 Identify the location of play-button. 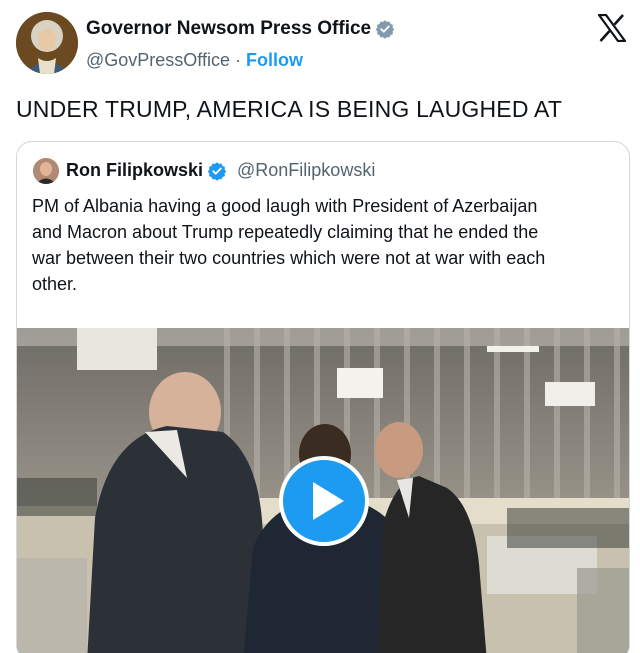
(324, 501).